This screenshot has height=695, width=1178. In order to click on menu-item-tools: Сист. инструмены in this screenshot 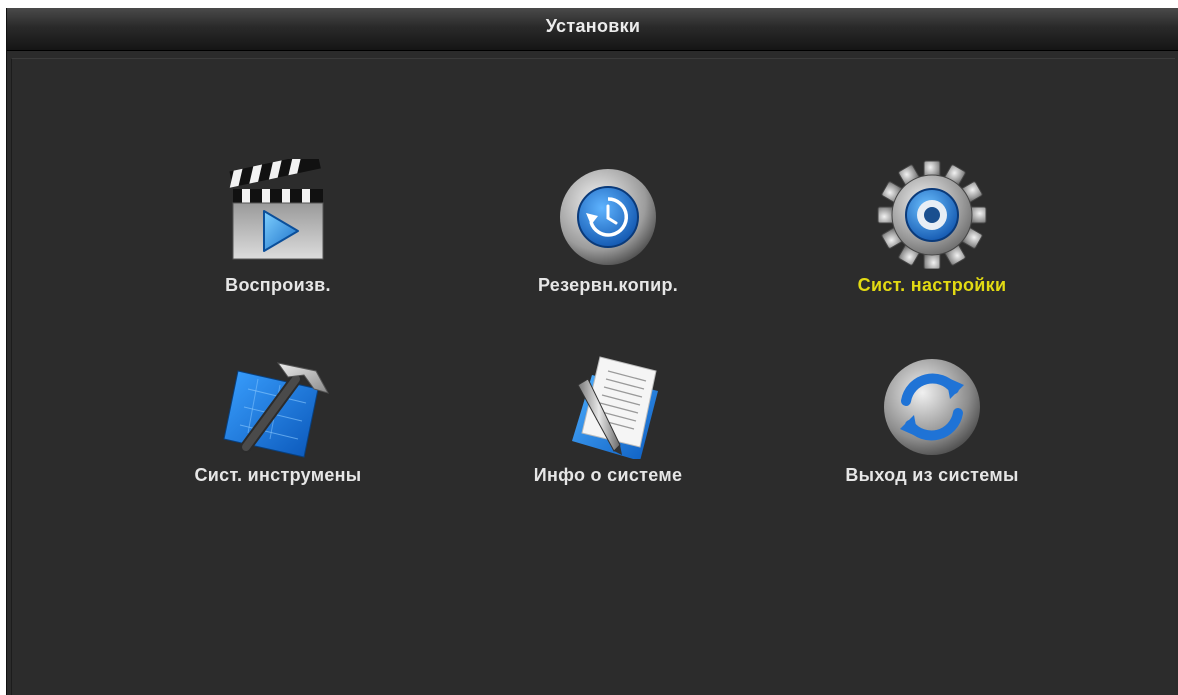, I will do `click(278, 417)`.